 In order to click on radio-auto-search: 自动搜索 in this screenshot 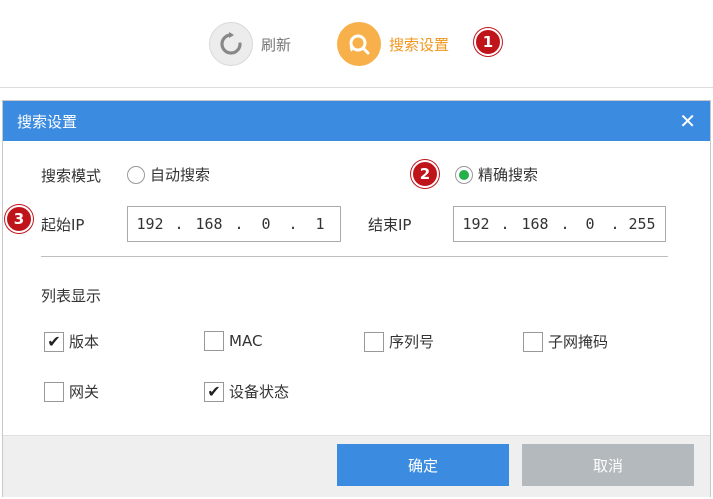, I will do `click(168, 174)`.